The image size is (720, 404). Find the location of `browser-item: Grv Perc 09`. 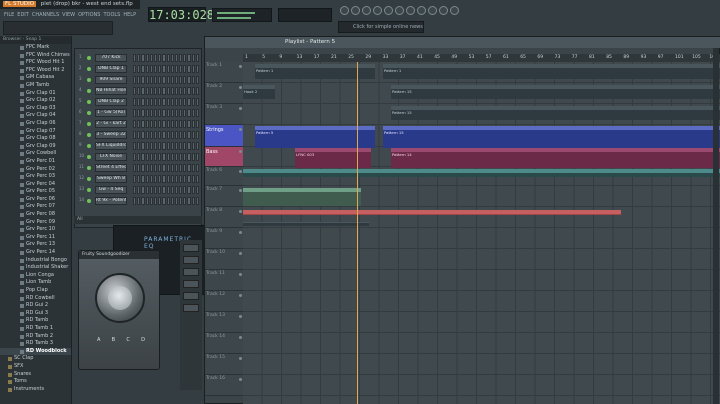

browser-item: Grv Perc 09 is located at coordinates (35, 223).